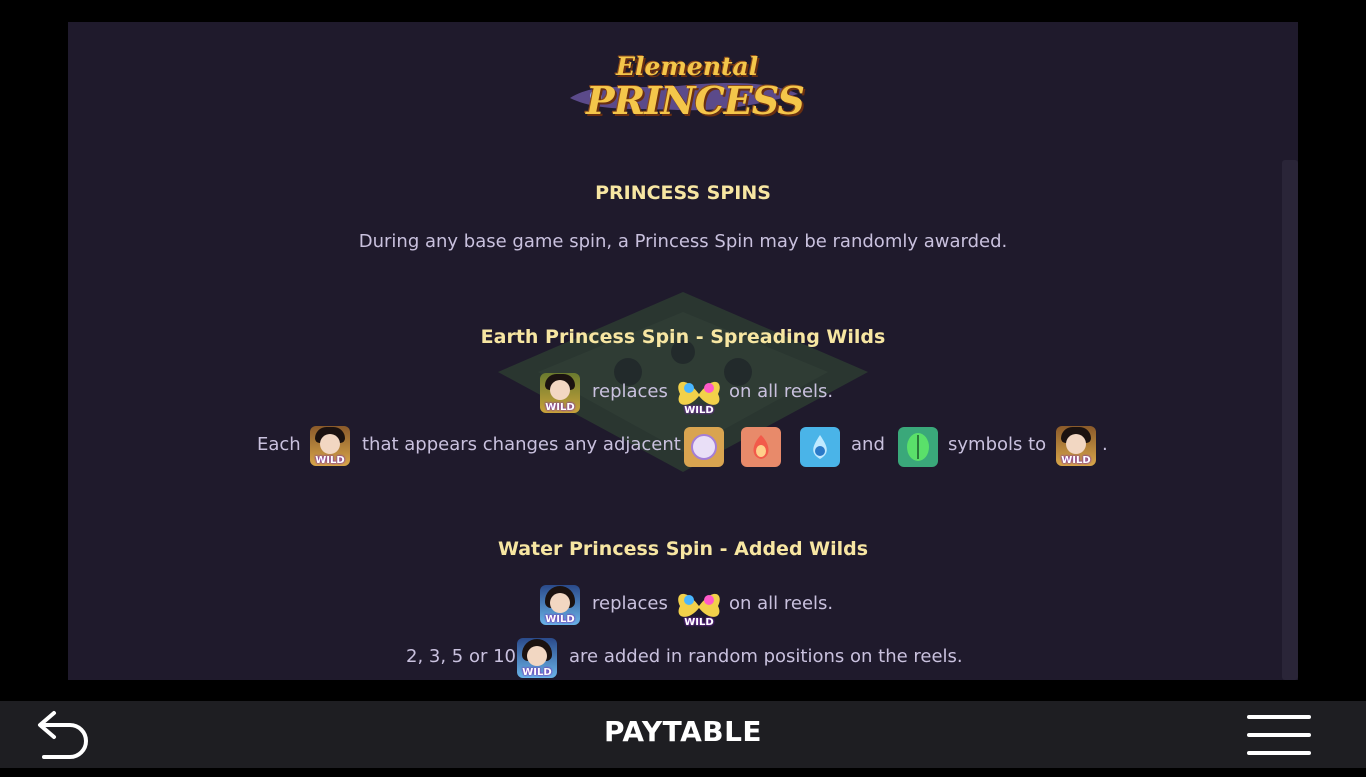  Describe the element at coordinates (461, 656) in the screenshot. I see `water-counts-text: 2, 3, 5 or 10` at that location.